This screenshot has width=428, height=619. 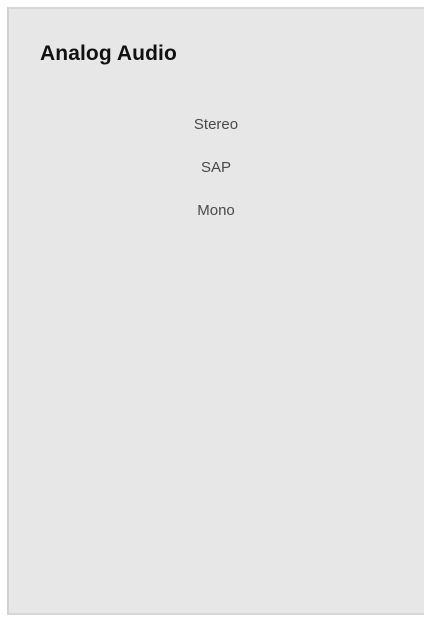 What do you see at coordinates (215, 179) in the screenshot?
I see `option-sap: SAP` at bounding box center [215, 179].